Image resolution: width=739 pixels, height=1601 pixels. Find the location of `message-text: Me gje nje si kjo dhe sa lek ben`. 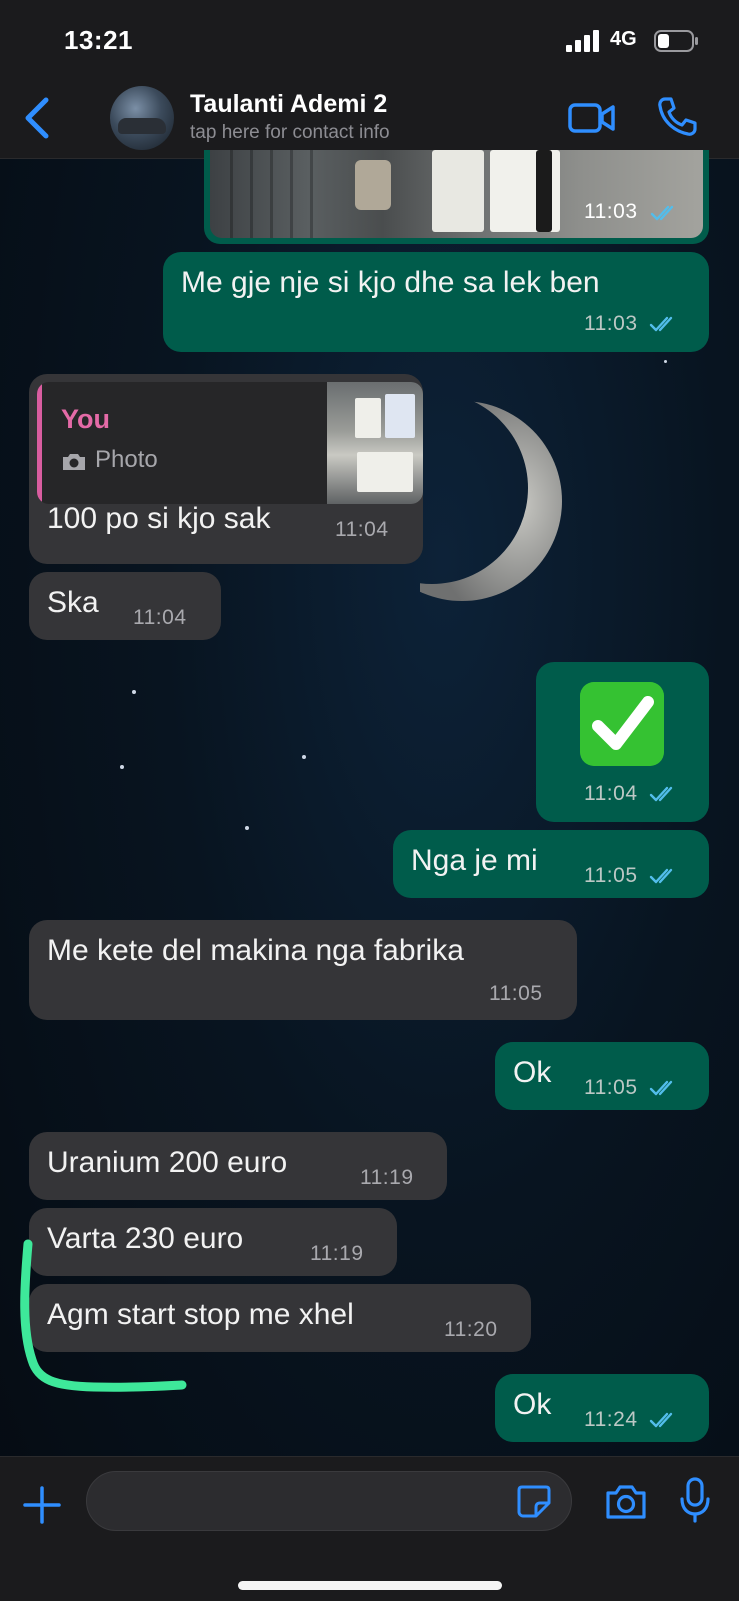

message-text: Me gje nje si kjo dhe sa lek ben is located at coordinates (390, 282).